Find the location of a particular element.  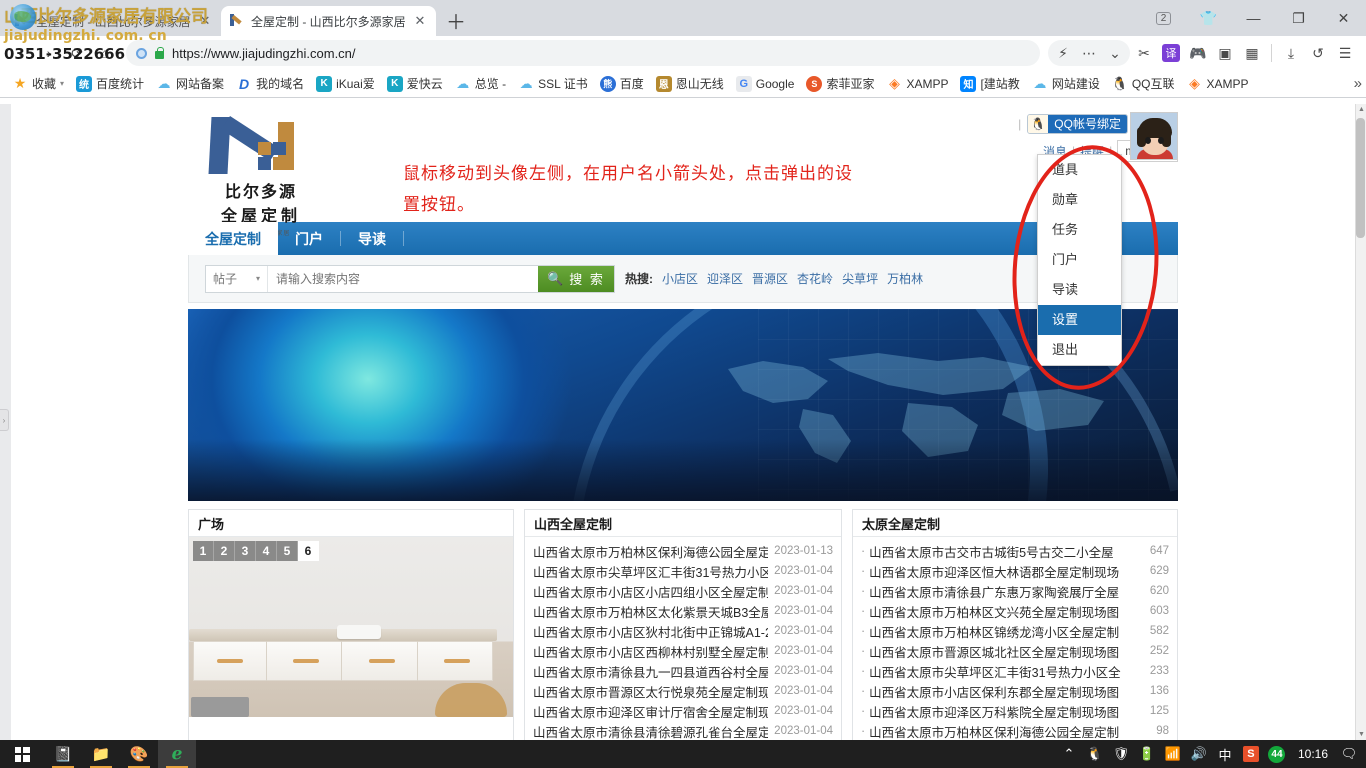

search-type-select: 帖子 ▾ is located at coordinates (237, 278).